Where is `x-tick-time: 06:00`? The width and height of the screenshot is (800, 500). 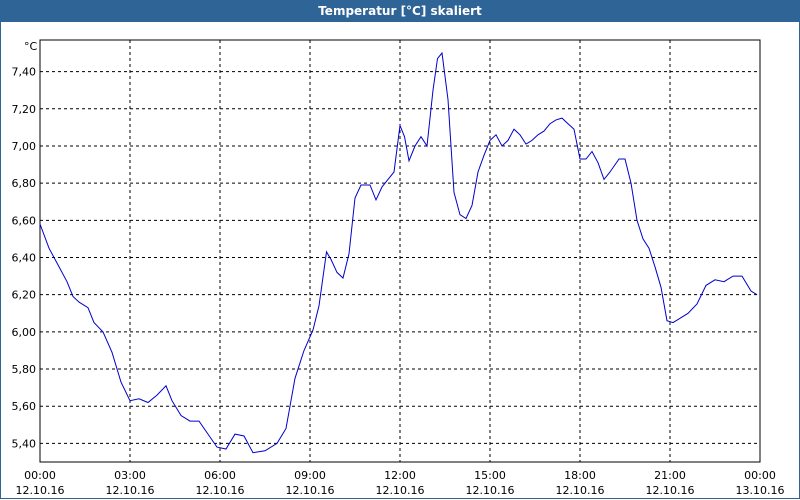
x-tick-time: 06:00 is located at coordinates (220, 475).